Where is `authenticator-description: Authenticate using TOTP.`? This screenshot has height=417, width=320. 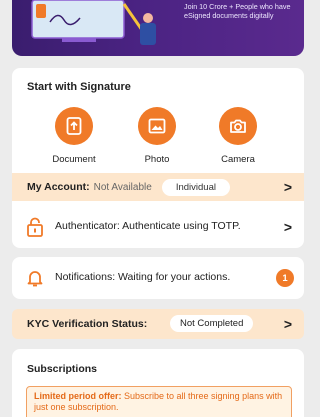
authenticator-description: Authenticate using TOTP. is located at coordinates (181, 226).